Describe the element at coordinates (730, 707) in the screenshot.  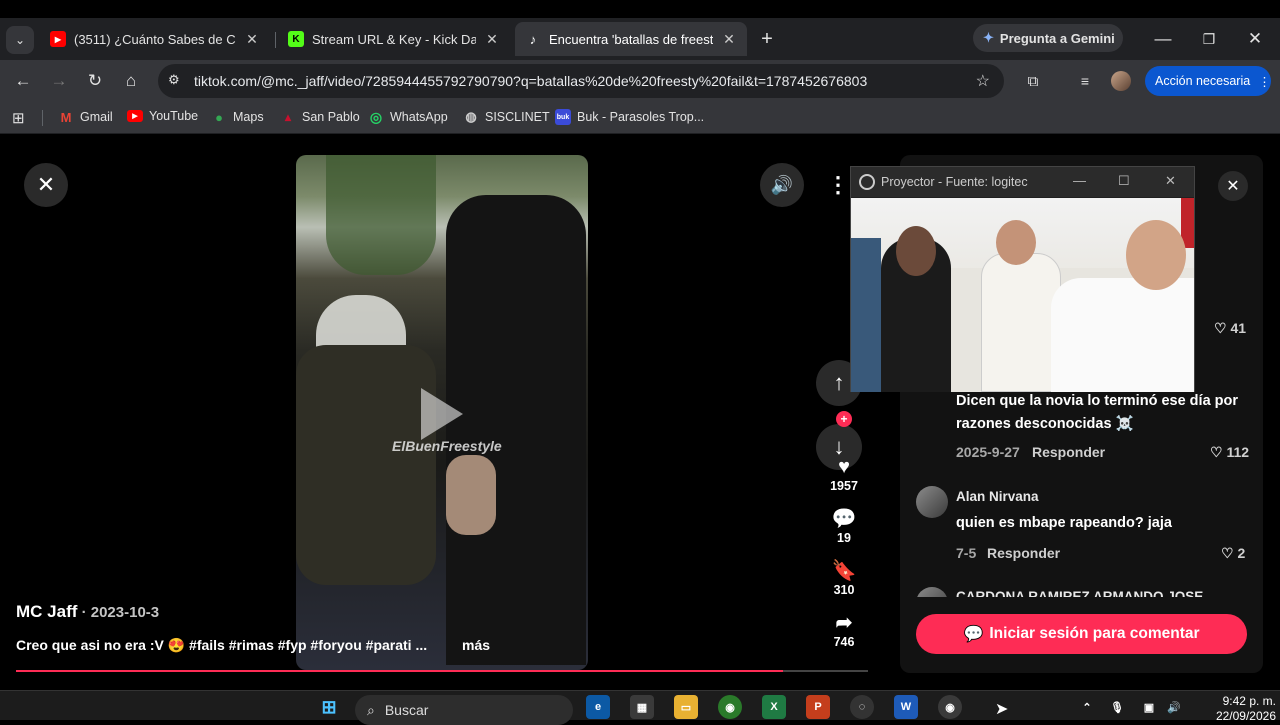
I see `chrome-icon: ◉` at that location.